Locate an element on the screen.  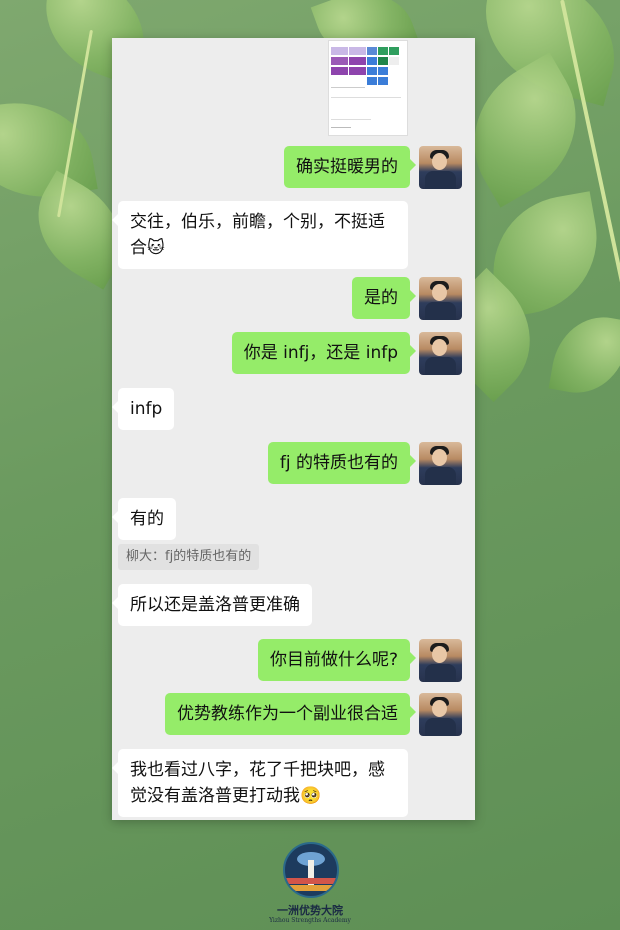
message-bubble: 优势教练作为一个副业很合适 is located at coordinates (290, 714).